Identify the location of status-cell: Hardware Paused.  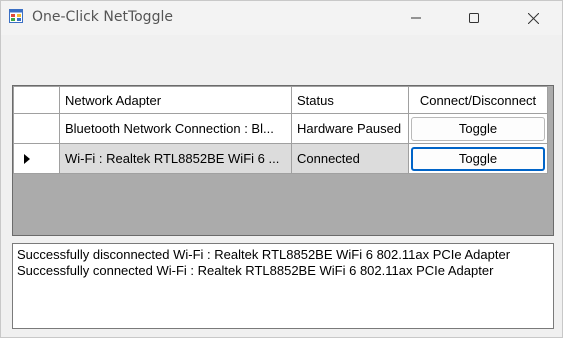
(350, 128).